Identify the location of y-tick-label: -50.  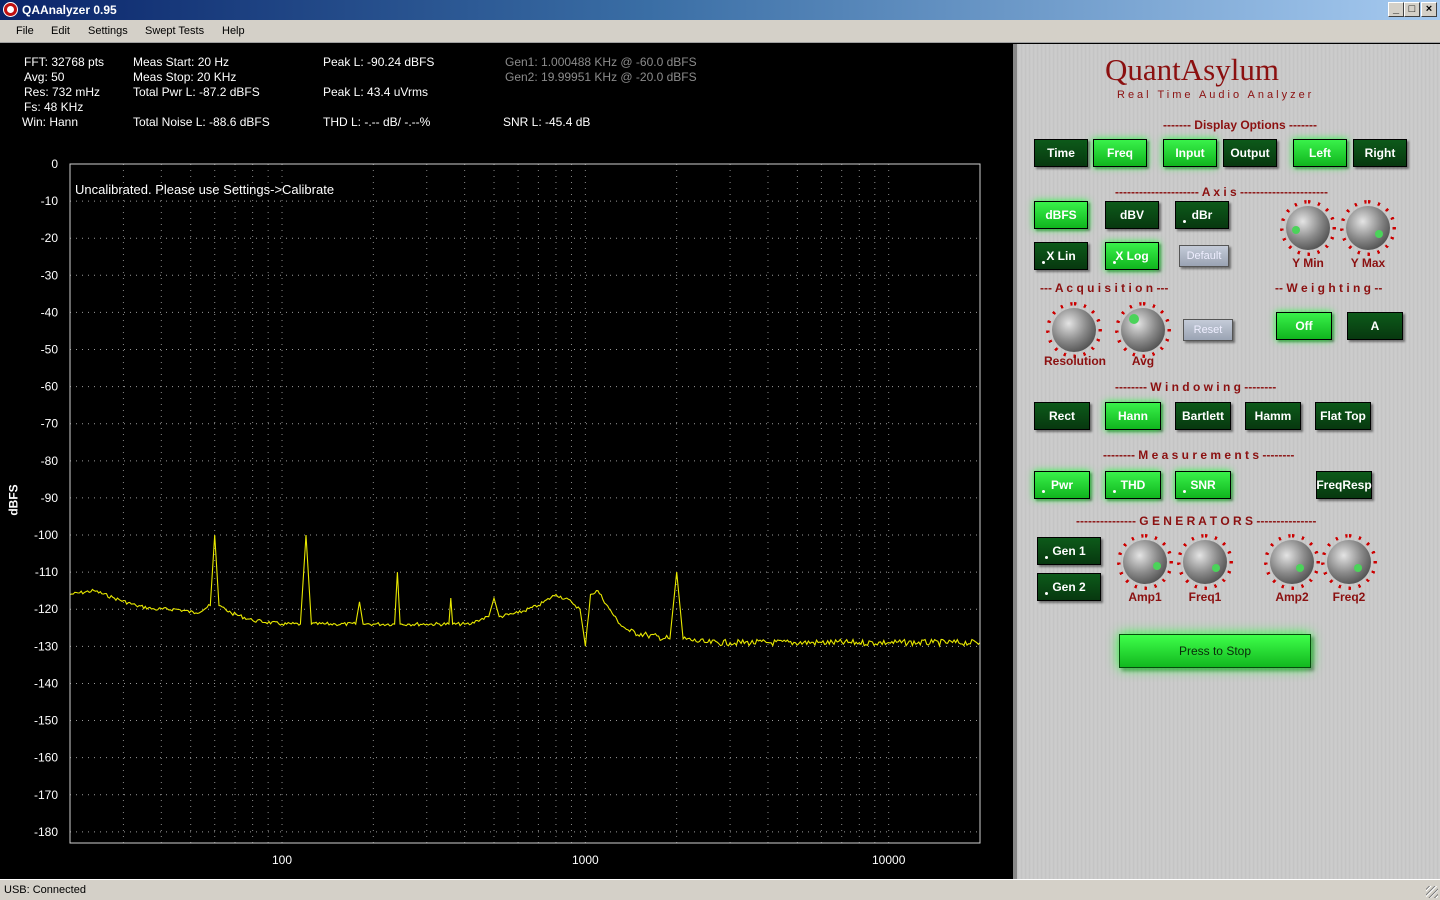
(50, 350).